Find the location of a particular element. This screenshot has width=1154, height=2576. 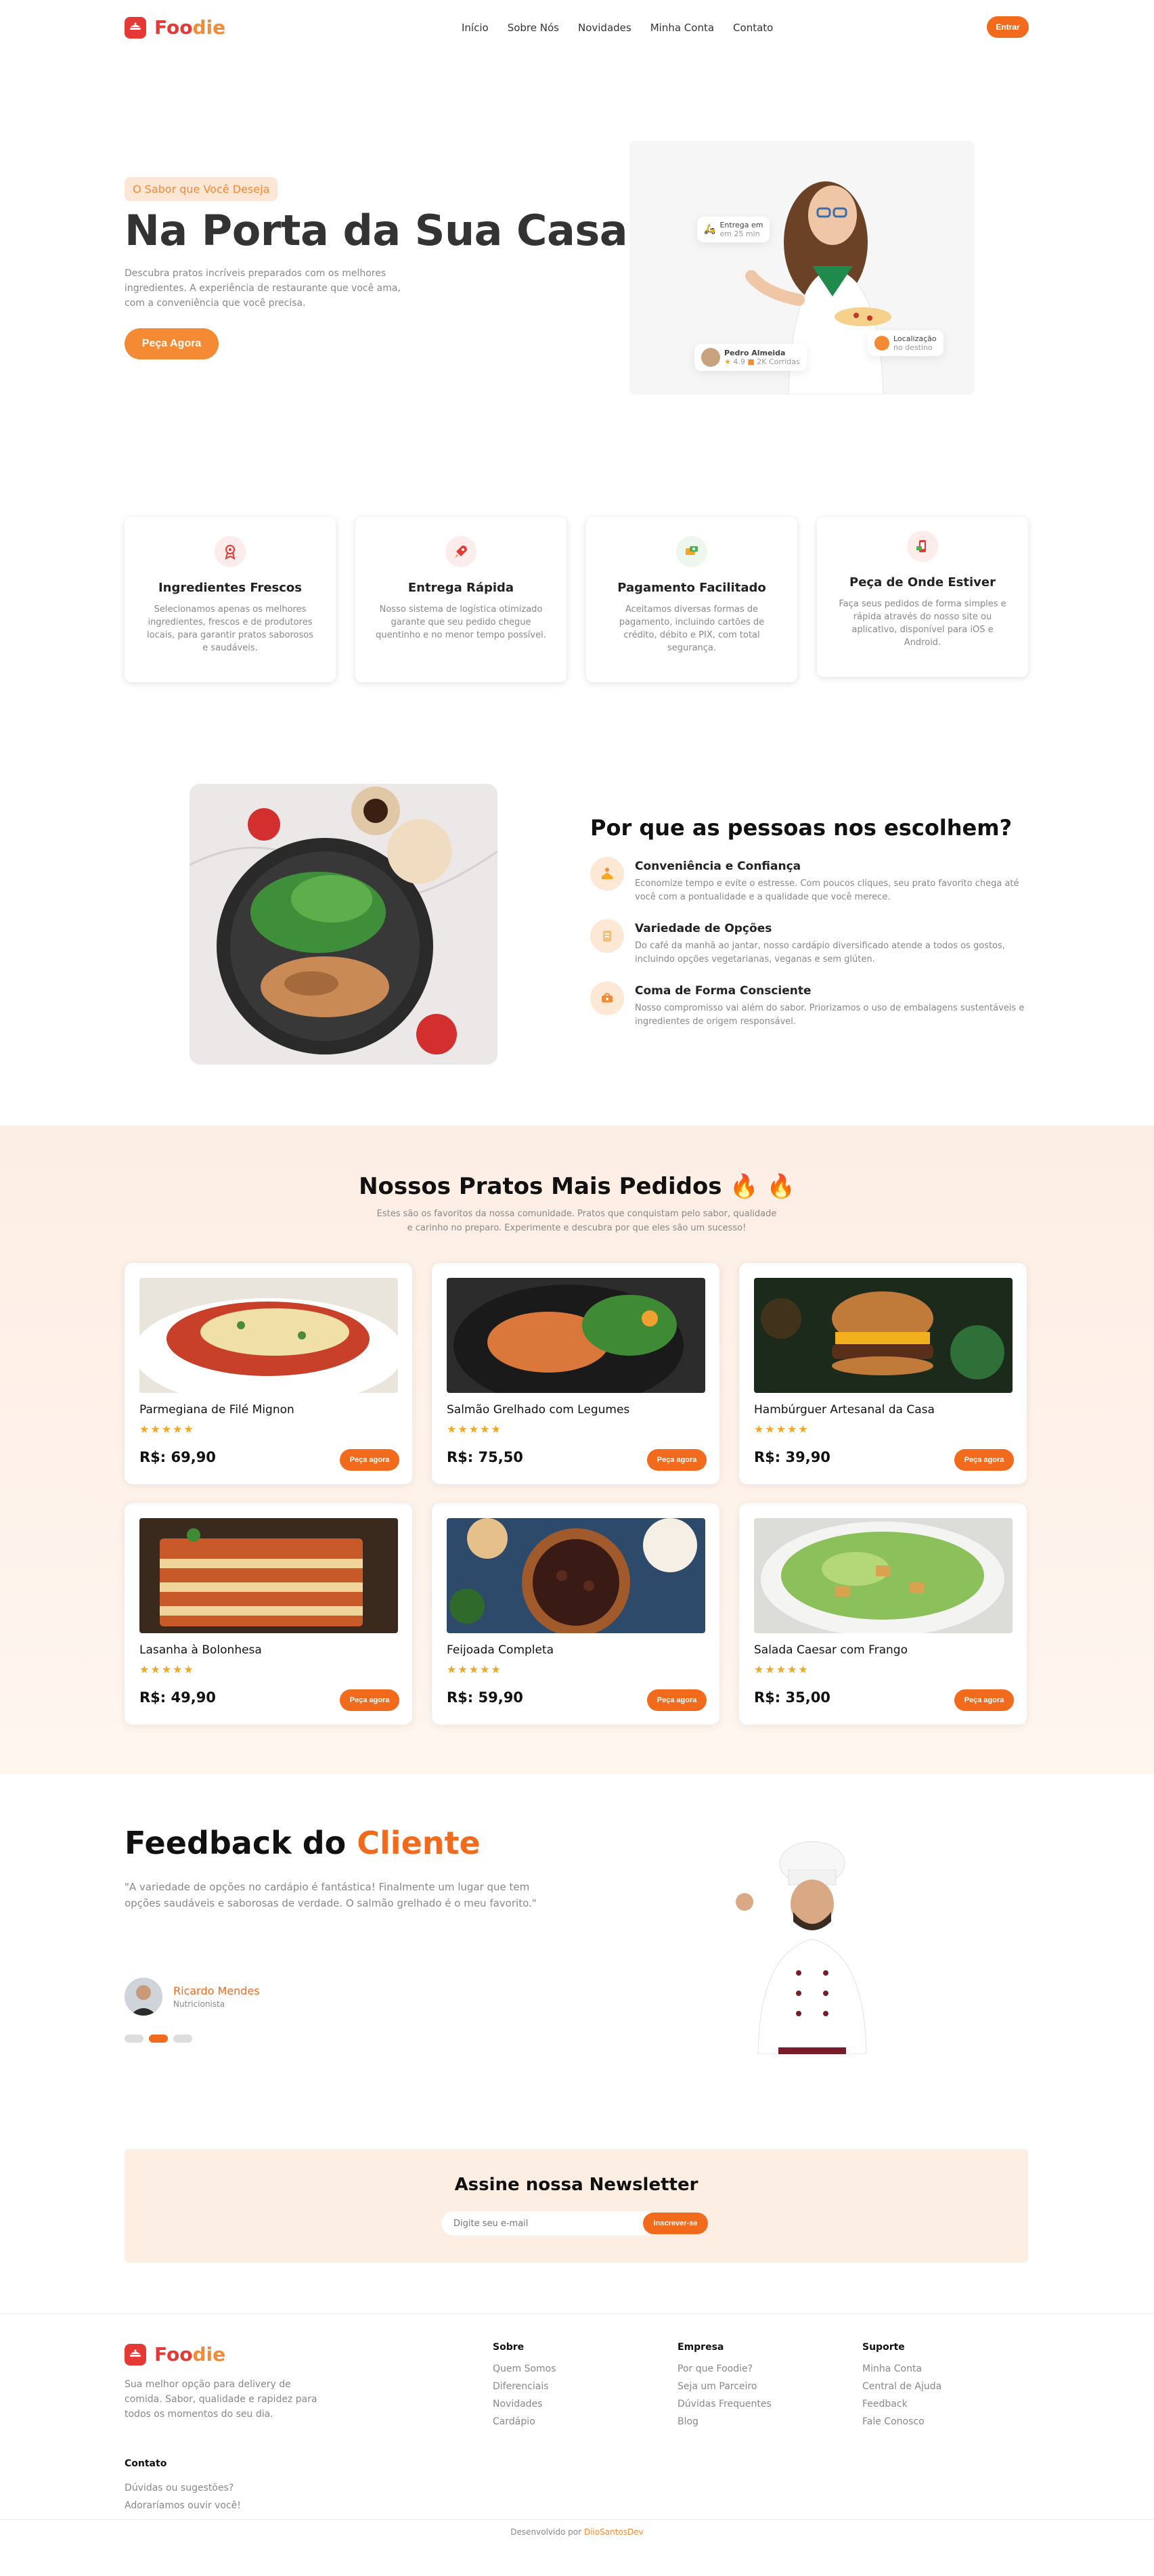

feedback-title: Feedback do Cliente is located at coordinates (303, 1843).